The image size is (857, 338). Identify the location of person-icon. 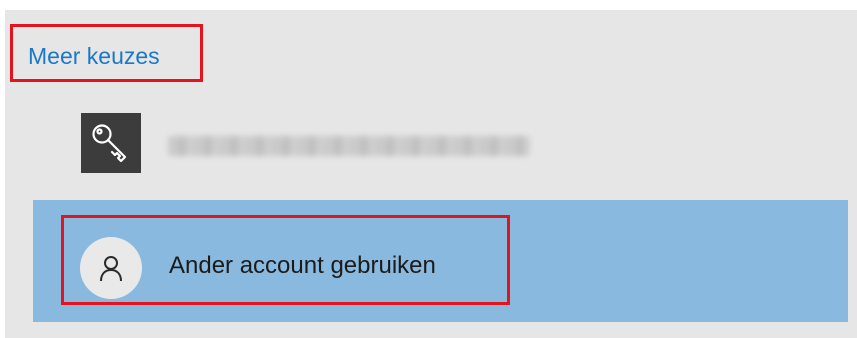
(111, 269).